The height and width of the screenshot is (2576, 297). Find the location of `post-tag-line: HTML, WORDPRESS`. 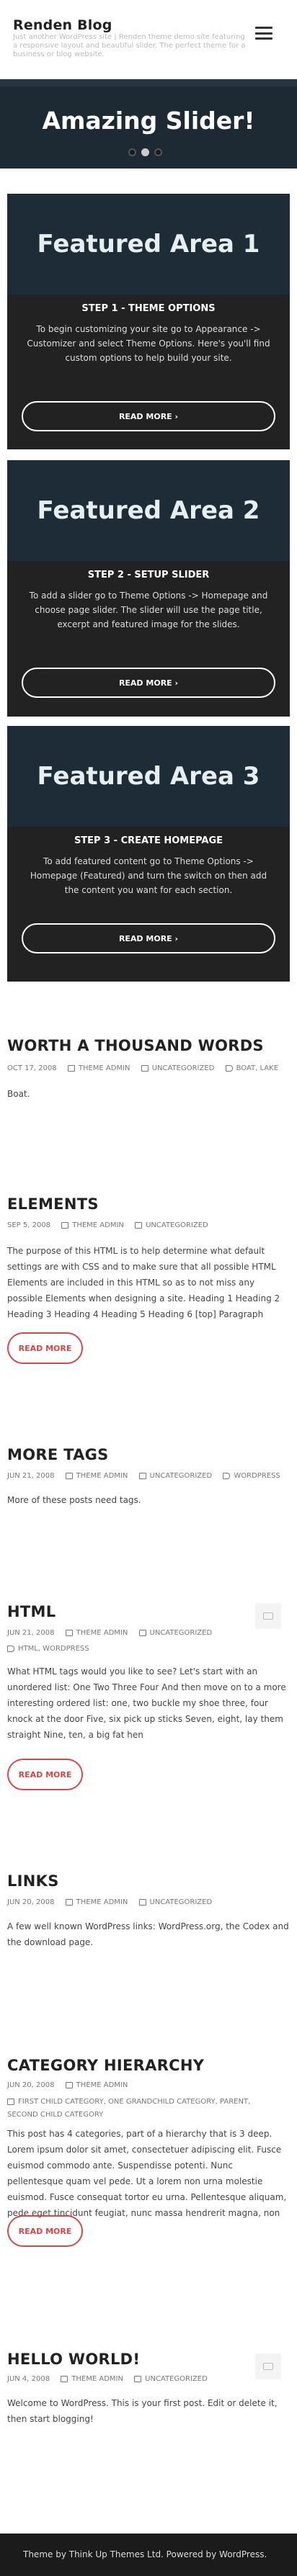

post-tag-line: HTML, WORDPRESS is located at coordinates (48, 1649).